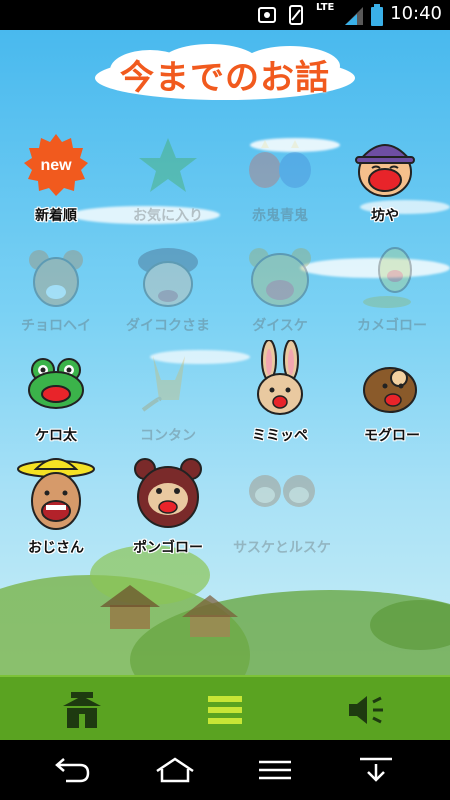 This screenshot has height=800, width=450. I want to click on recent-apps-icon, so click(275, 770).